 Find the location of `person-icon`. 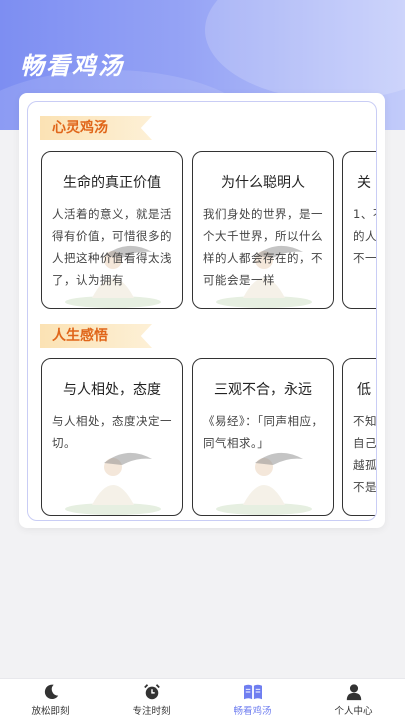

person-icon is located at coordinates (353, 692).